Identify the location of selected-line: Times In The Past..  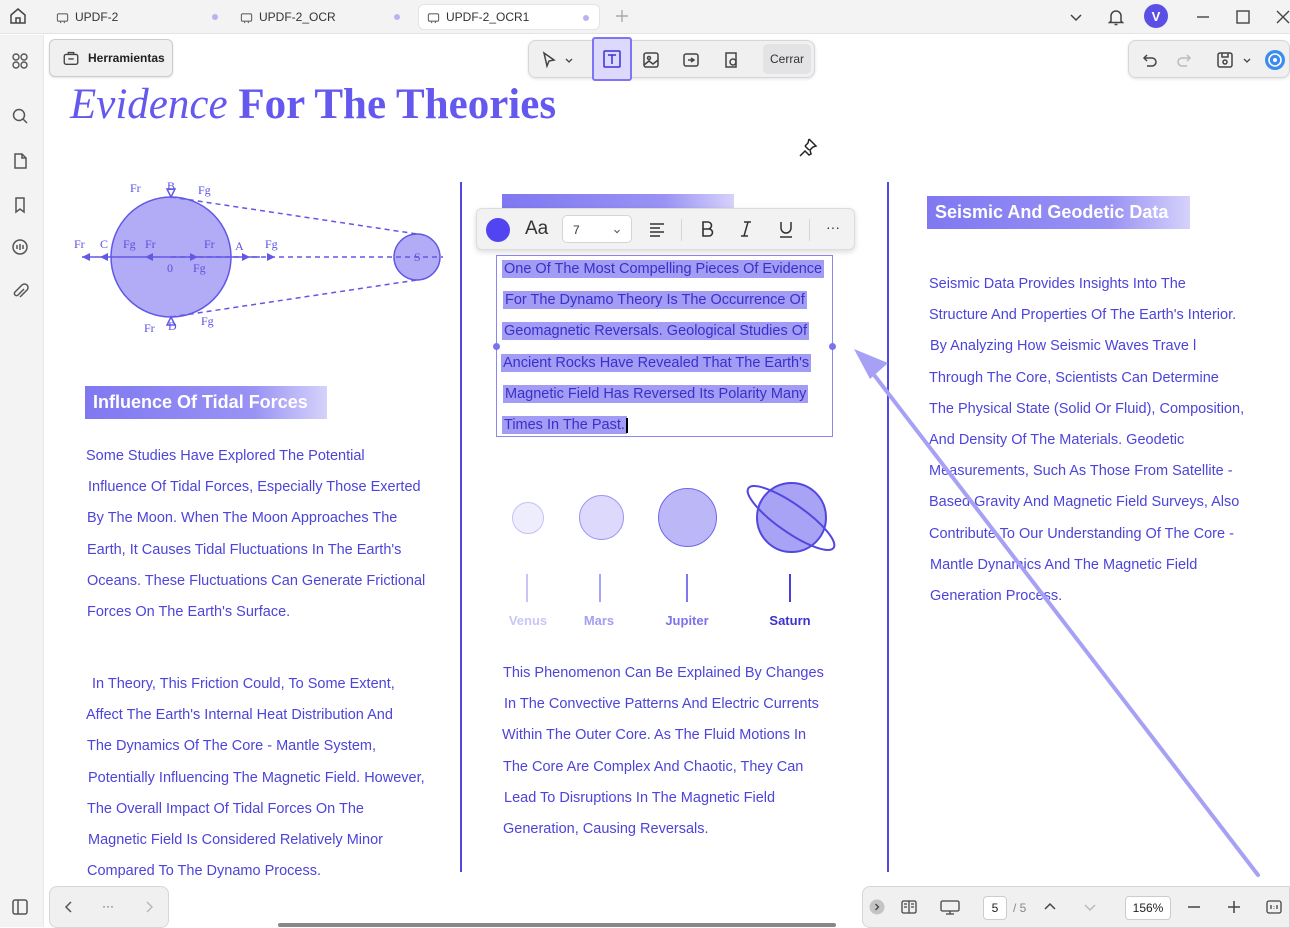
(564, 425).